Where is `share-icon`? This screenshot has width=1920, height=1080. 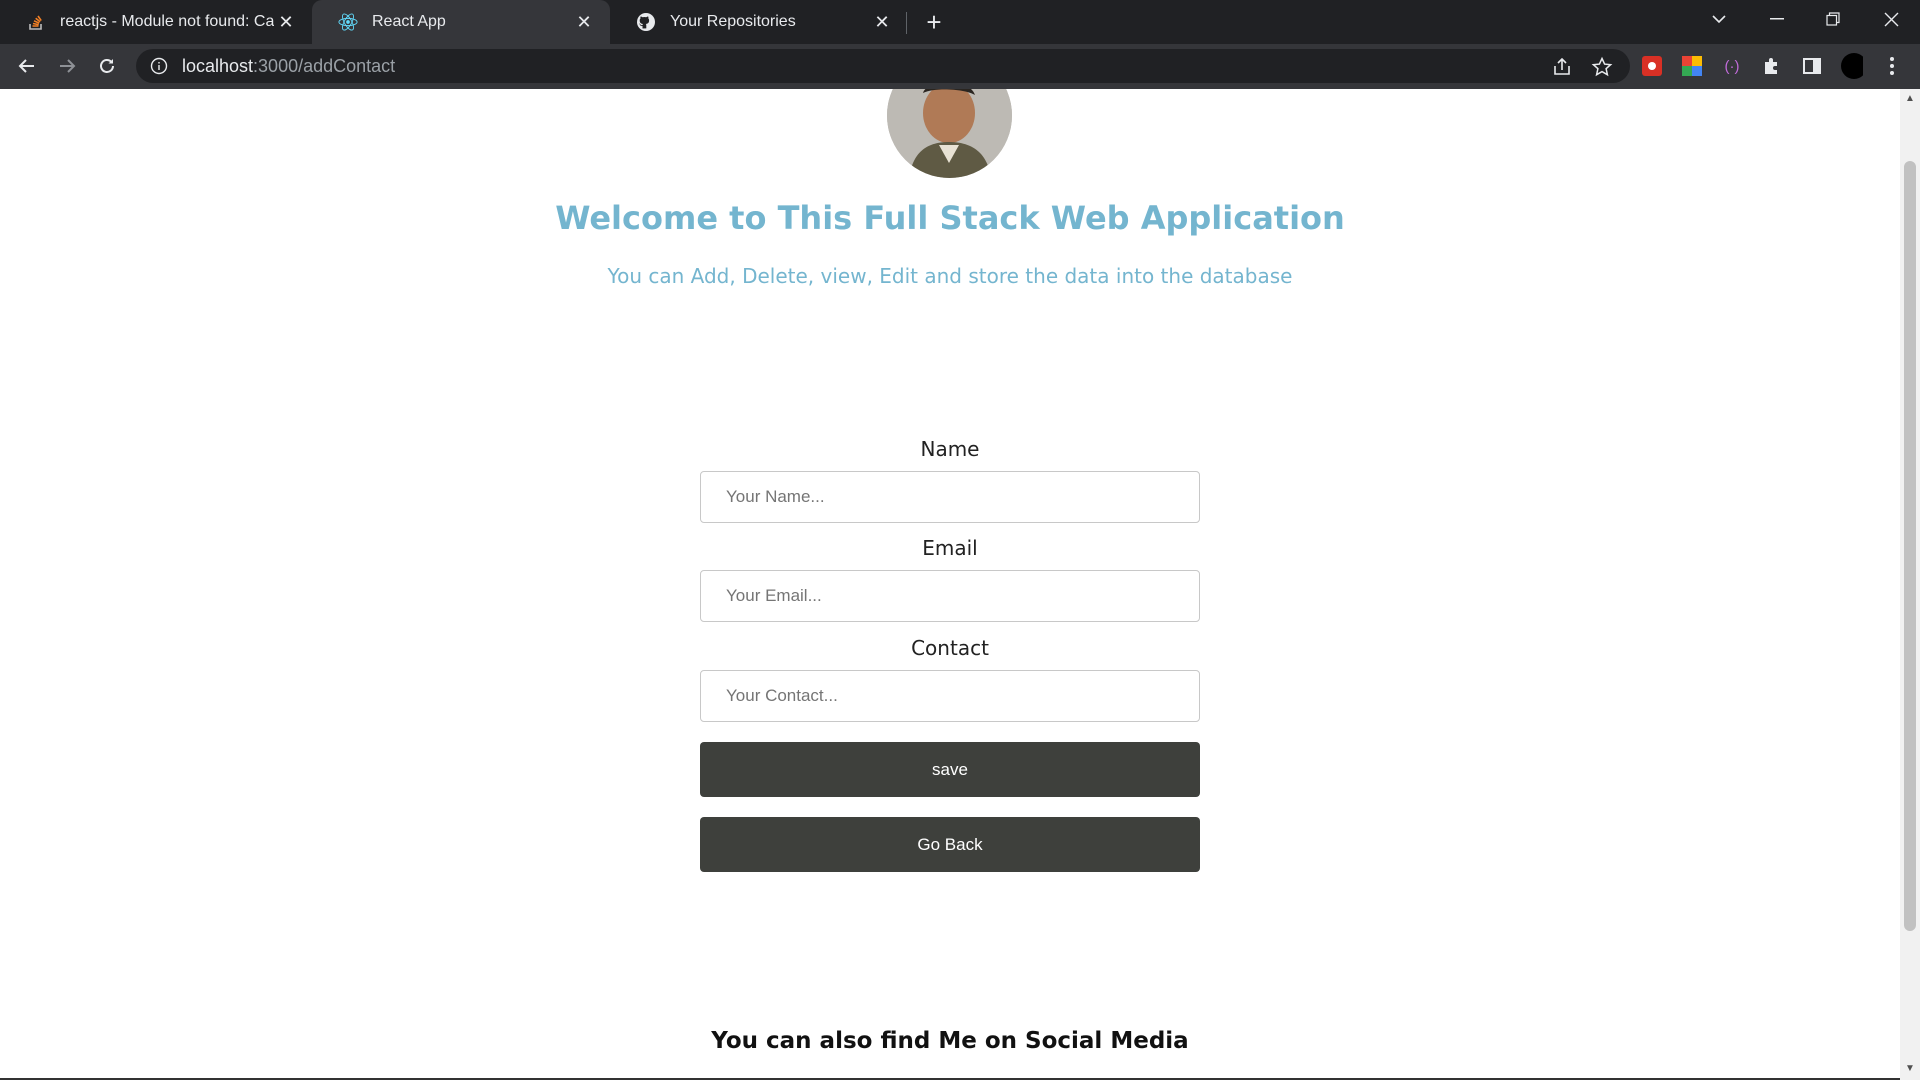 share-icon is located at coordinates (1562, 67).